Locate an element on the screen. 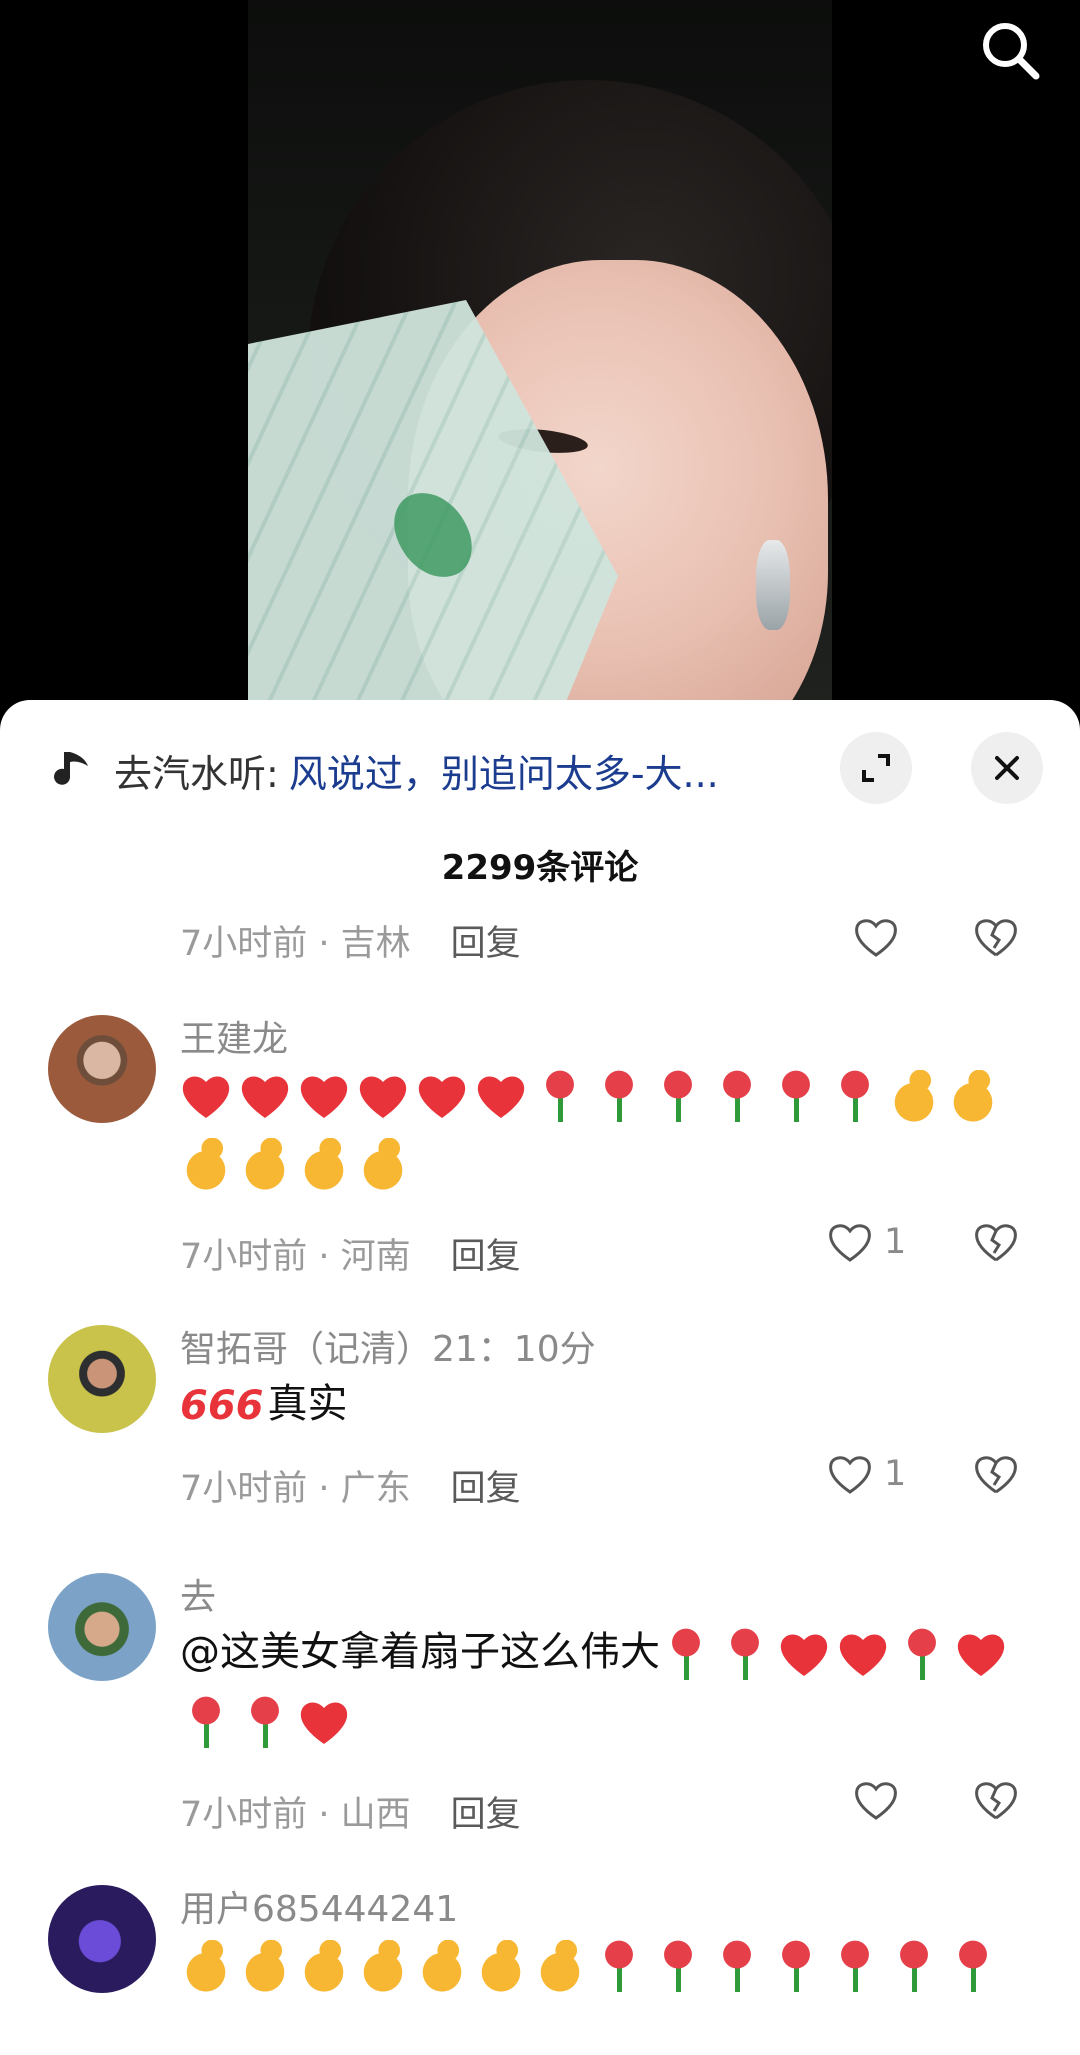 This screenshot has height=2055, width=1080. music-note-icon is located at coordinates (71, 768).